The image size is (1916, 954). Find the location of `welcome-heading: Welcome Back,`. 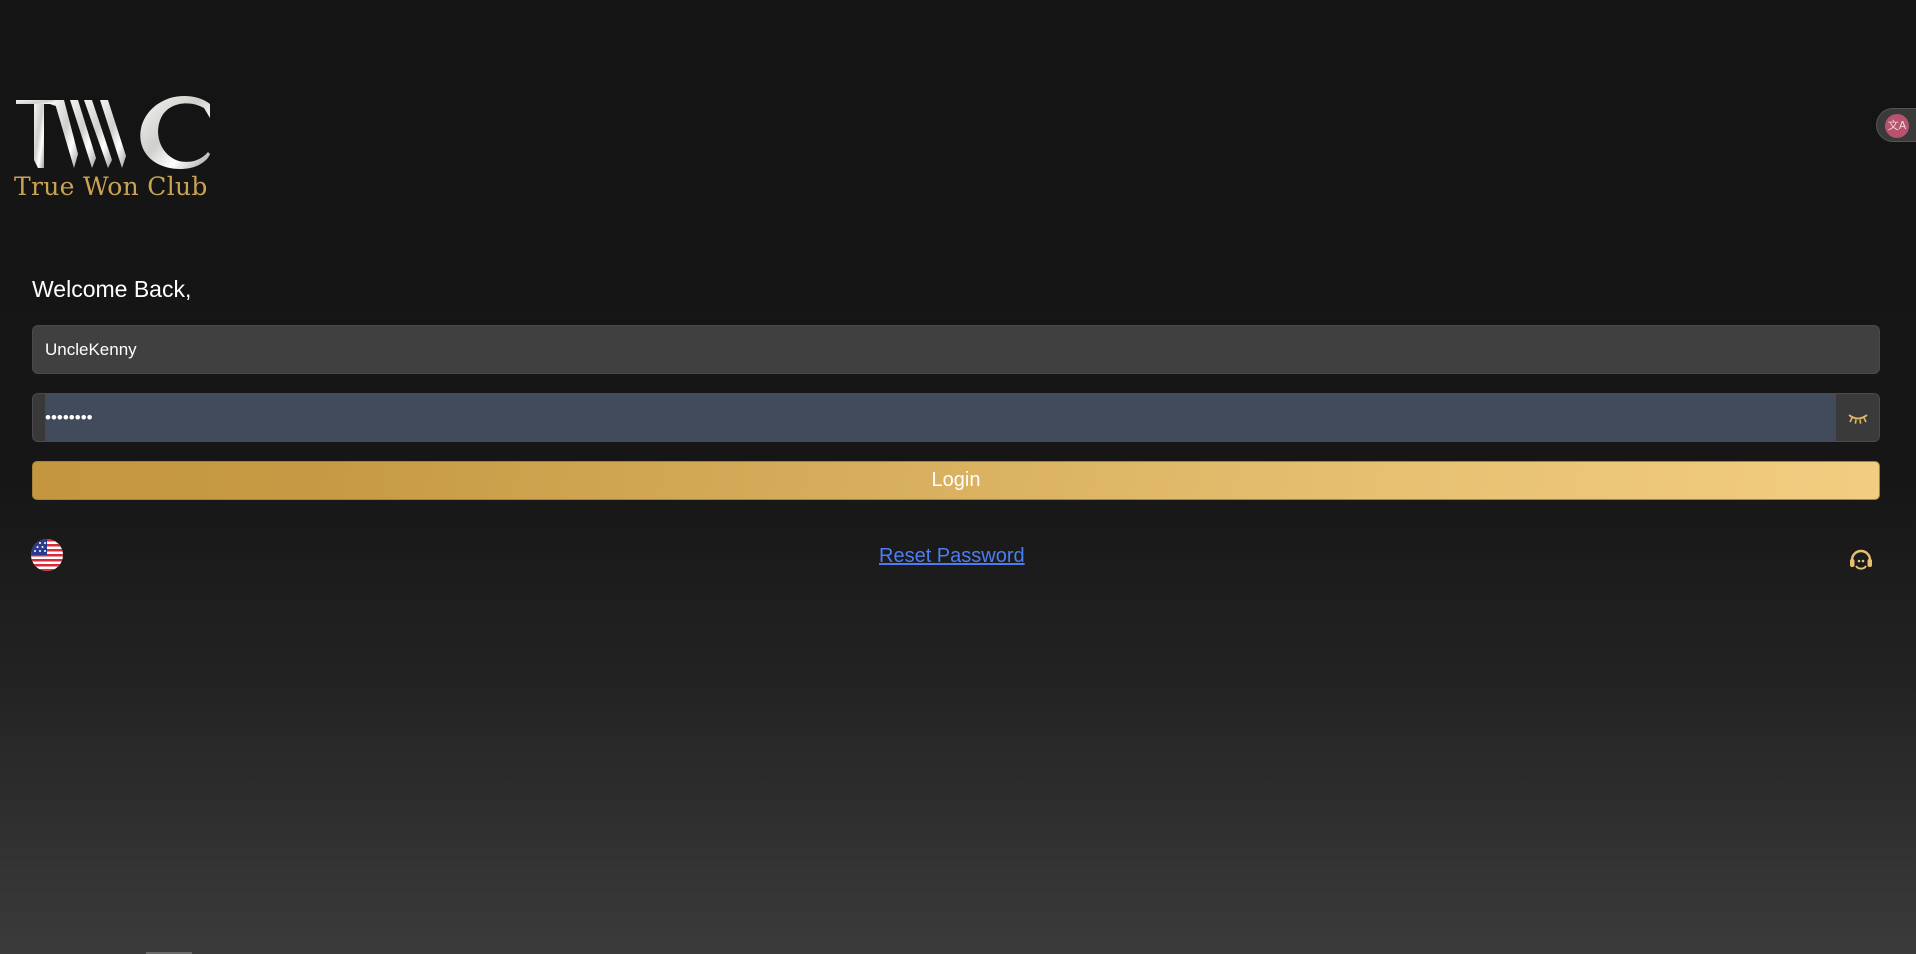

welcome-heading: Welcome Back, is located at coordinates (112, 289).